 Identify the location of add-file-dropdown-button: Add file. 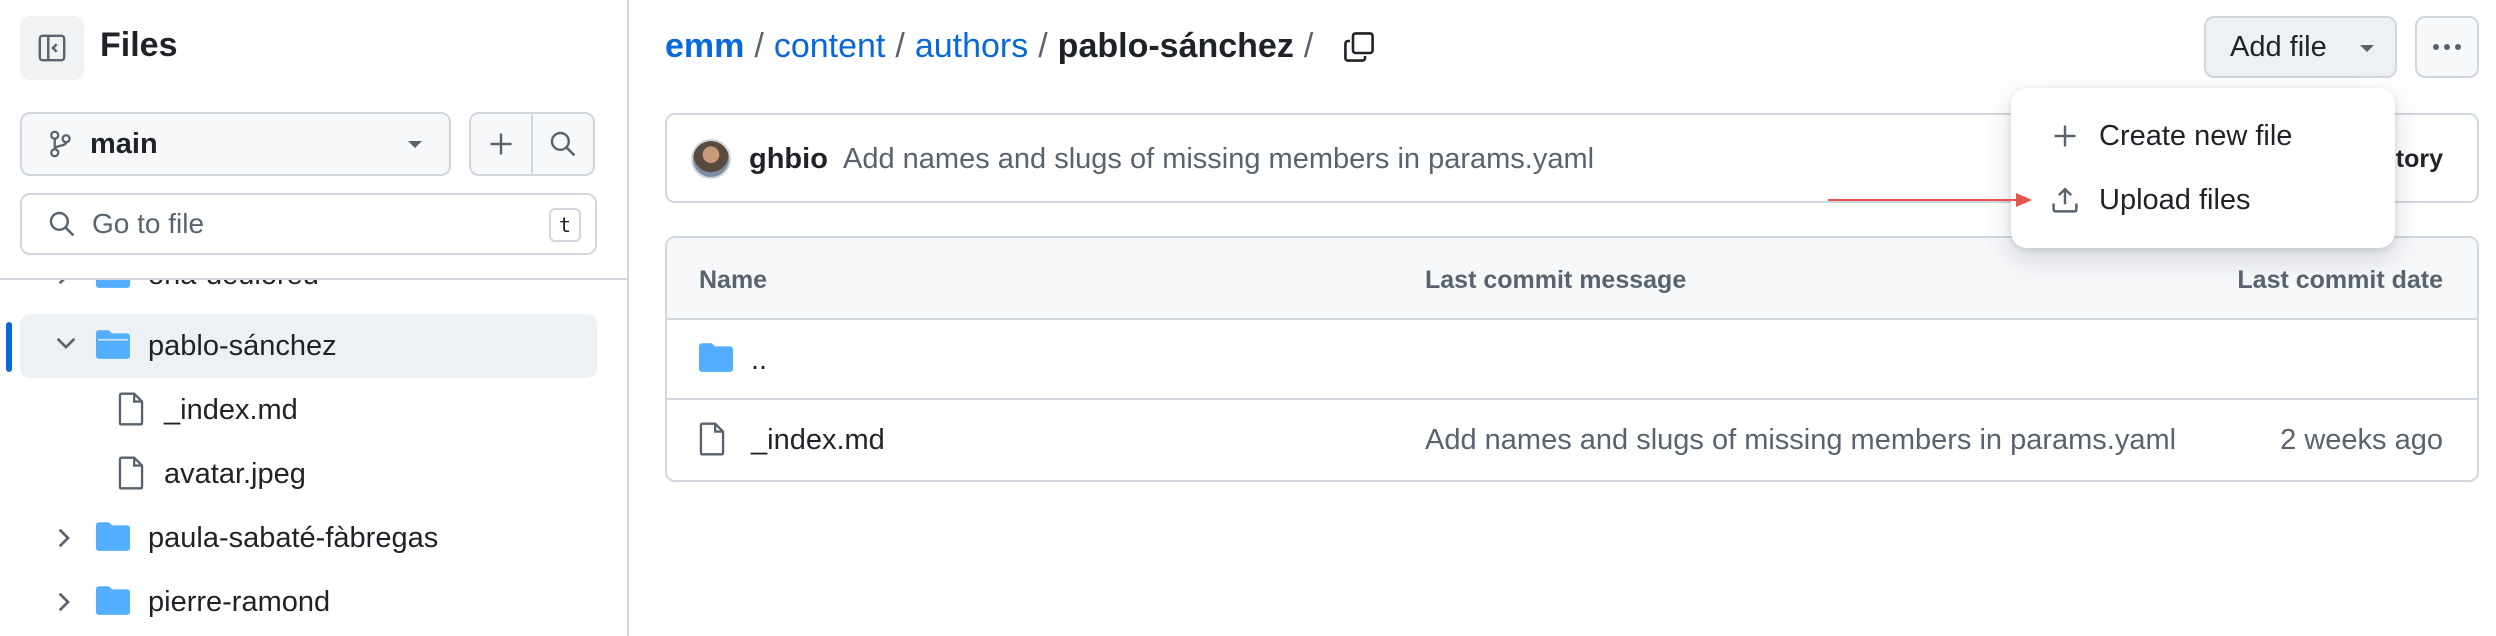
(2300, 47).